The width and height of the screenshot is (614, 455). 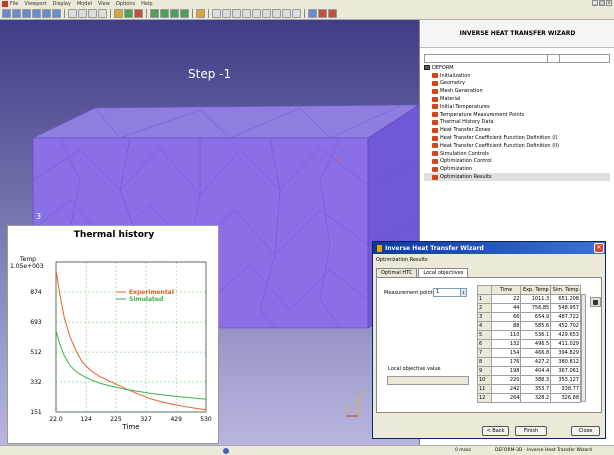 I want to click on close-button: Close, so click(x=585, y=431).